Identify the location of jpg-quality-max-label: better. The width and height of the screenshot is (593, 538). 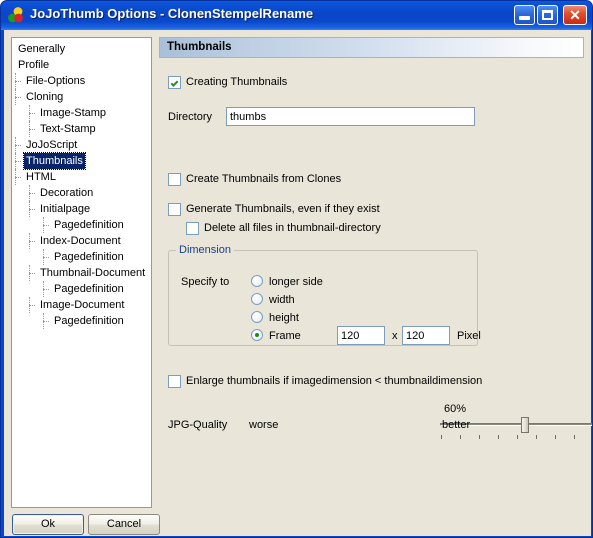
(456, 425).